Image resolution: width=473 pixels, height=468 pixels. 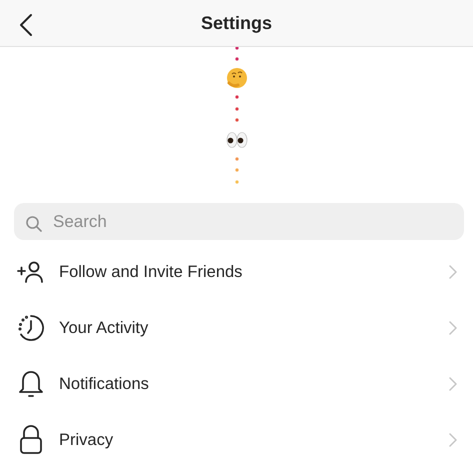 What do you see at coordinates (236, 140) in the screenshot?
I see `eyes-icon` at bounding box center [236, 140].